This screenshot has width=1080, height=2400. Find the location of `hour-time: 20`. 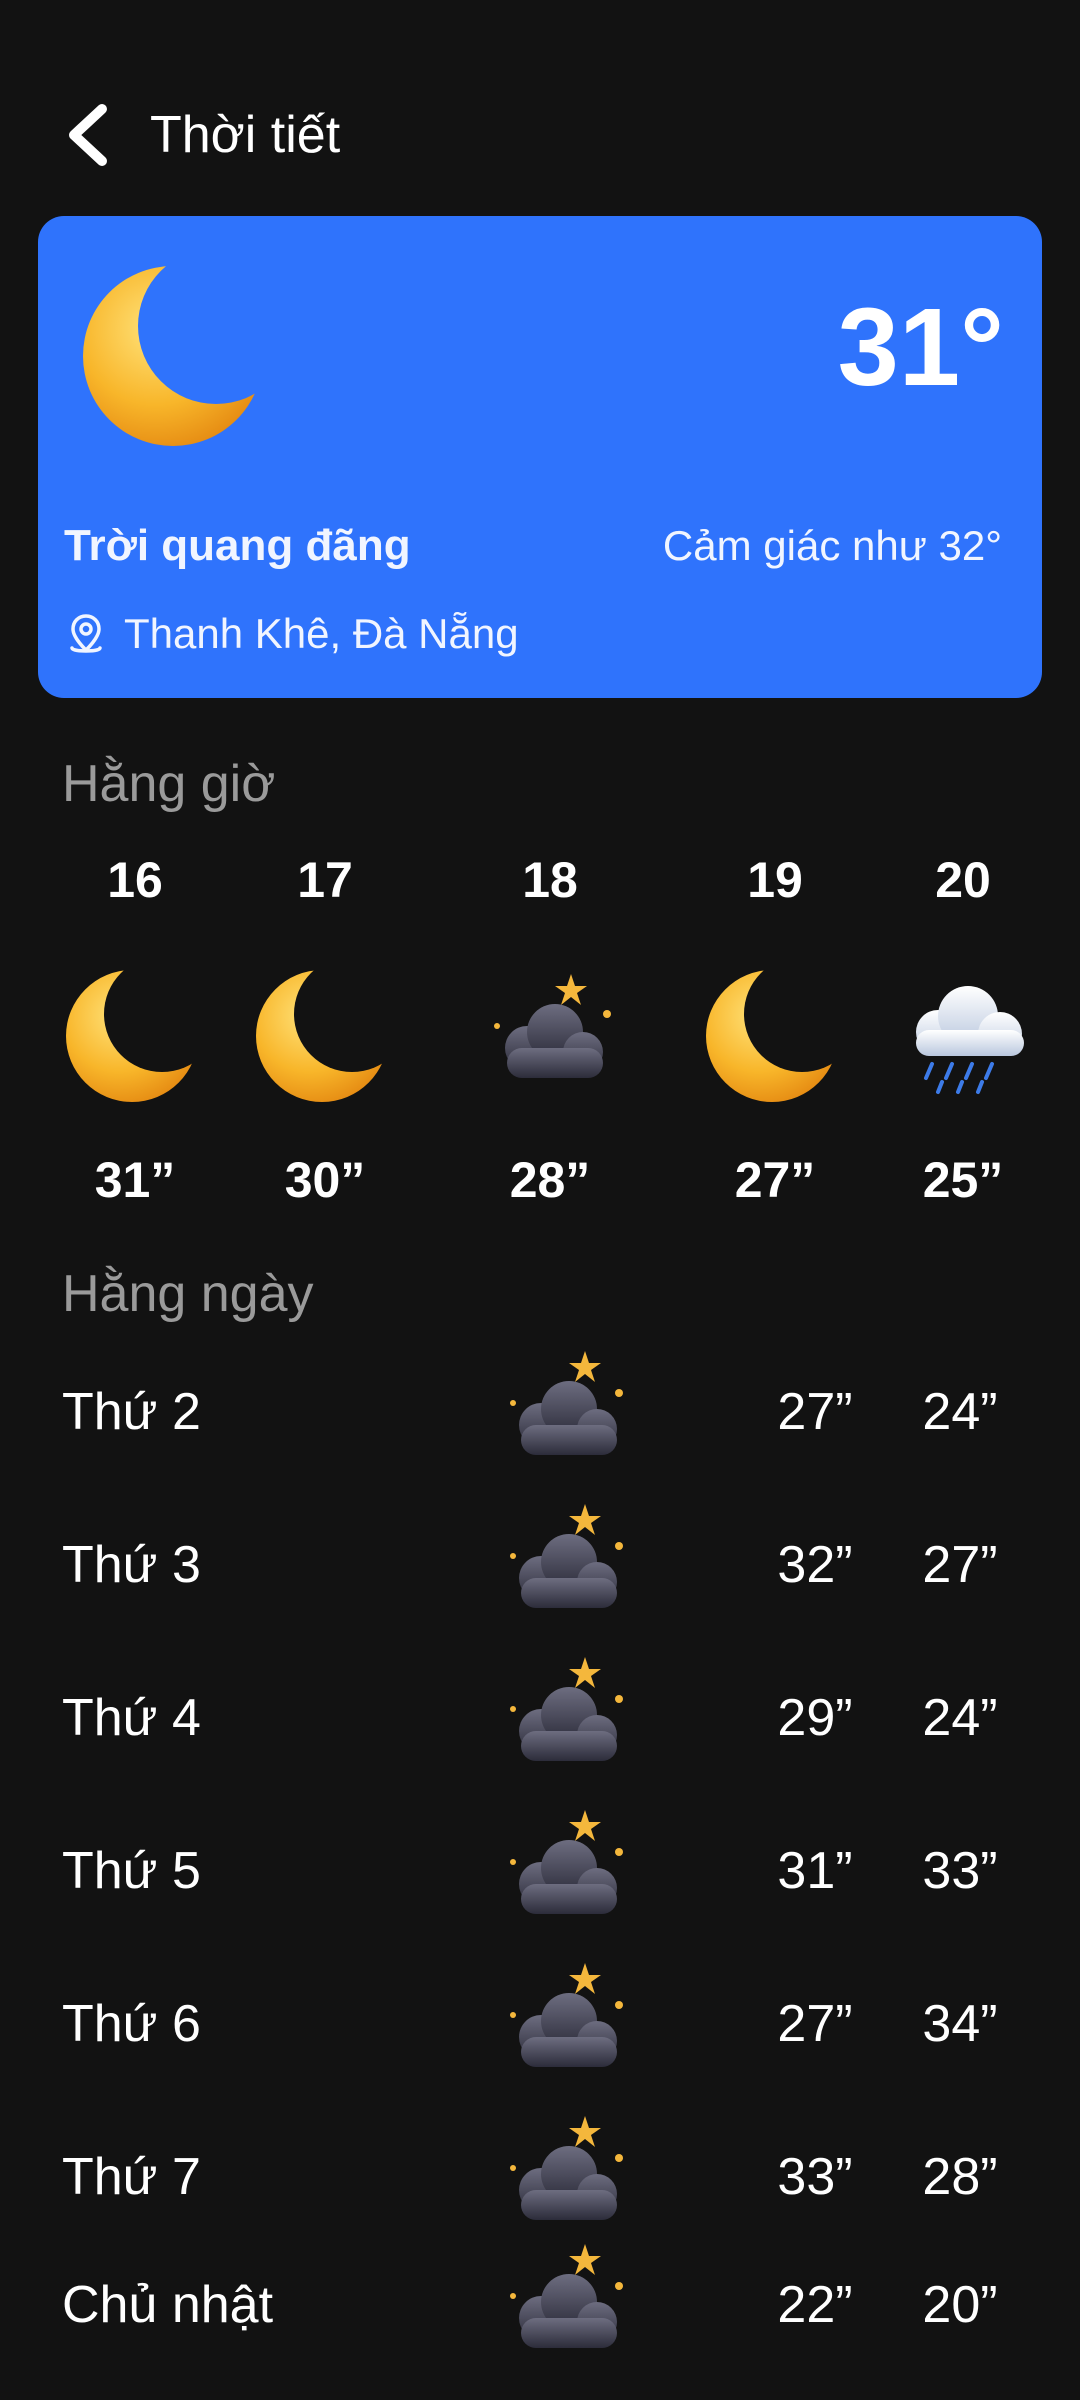

hour-time: 20 is located at coordinates (963, 880).